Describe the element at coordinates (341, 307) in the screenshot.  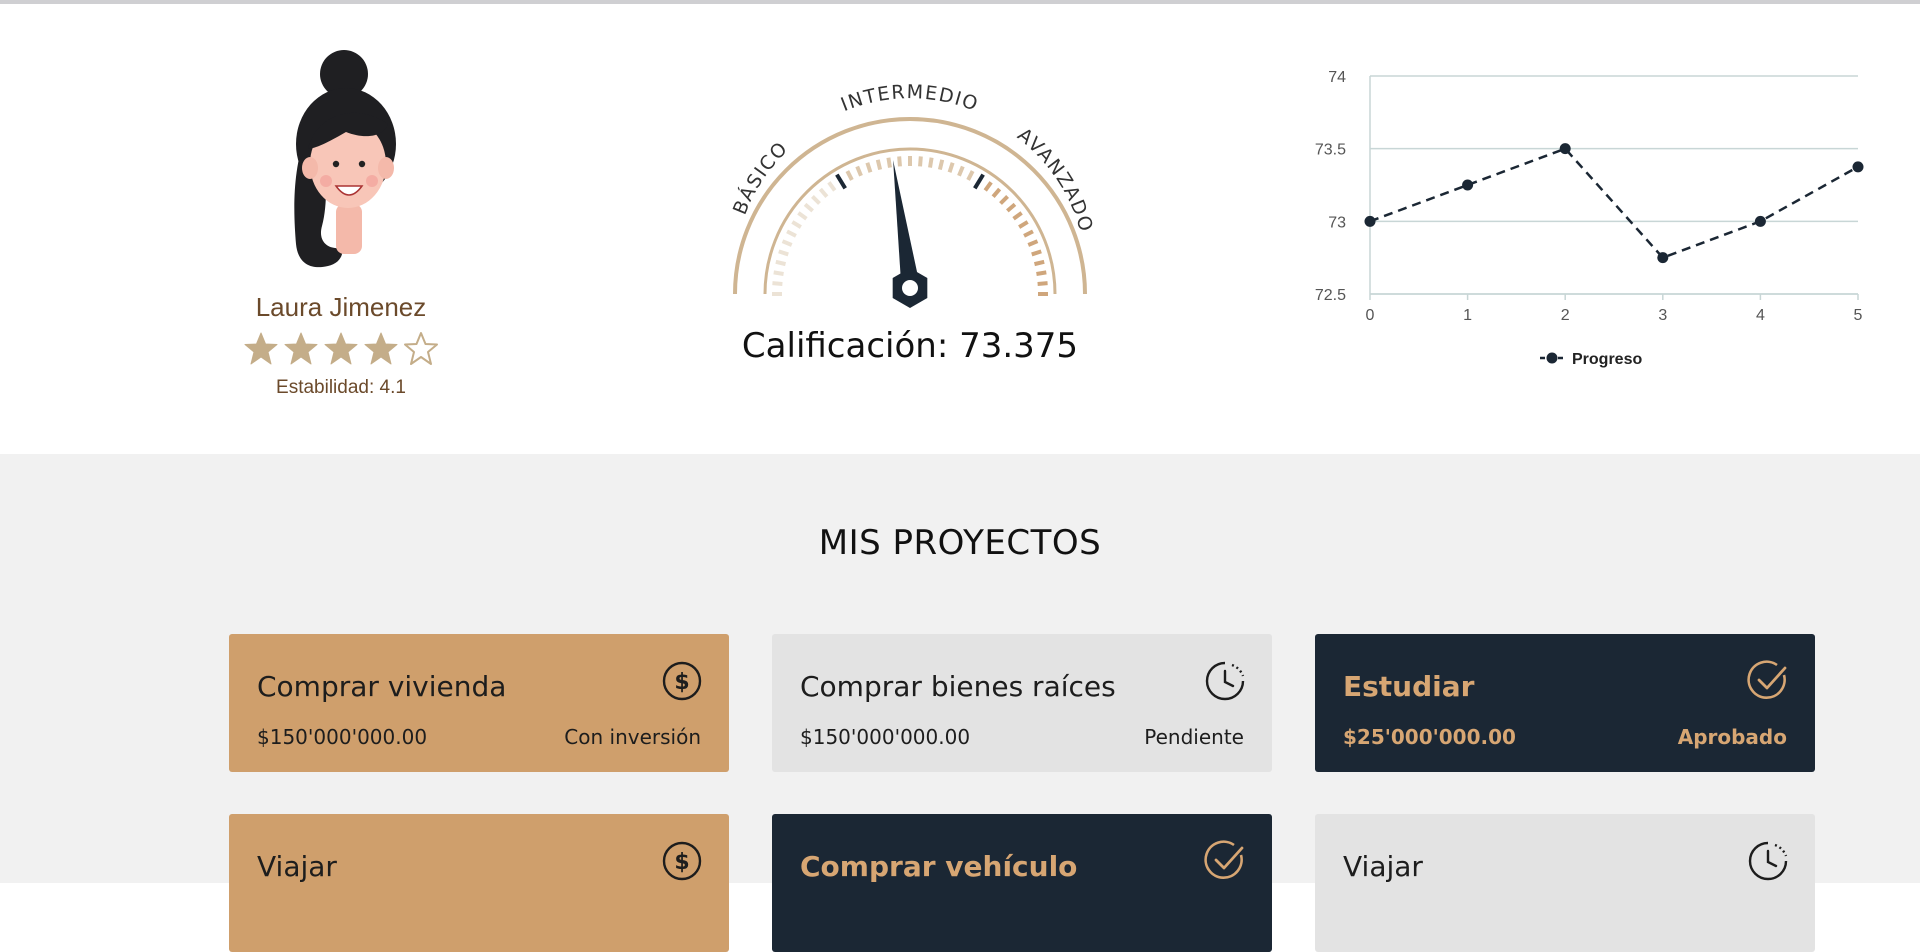
I see `profile-name: Laura Jimenez` at that location.